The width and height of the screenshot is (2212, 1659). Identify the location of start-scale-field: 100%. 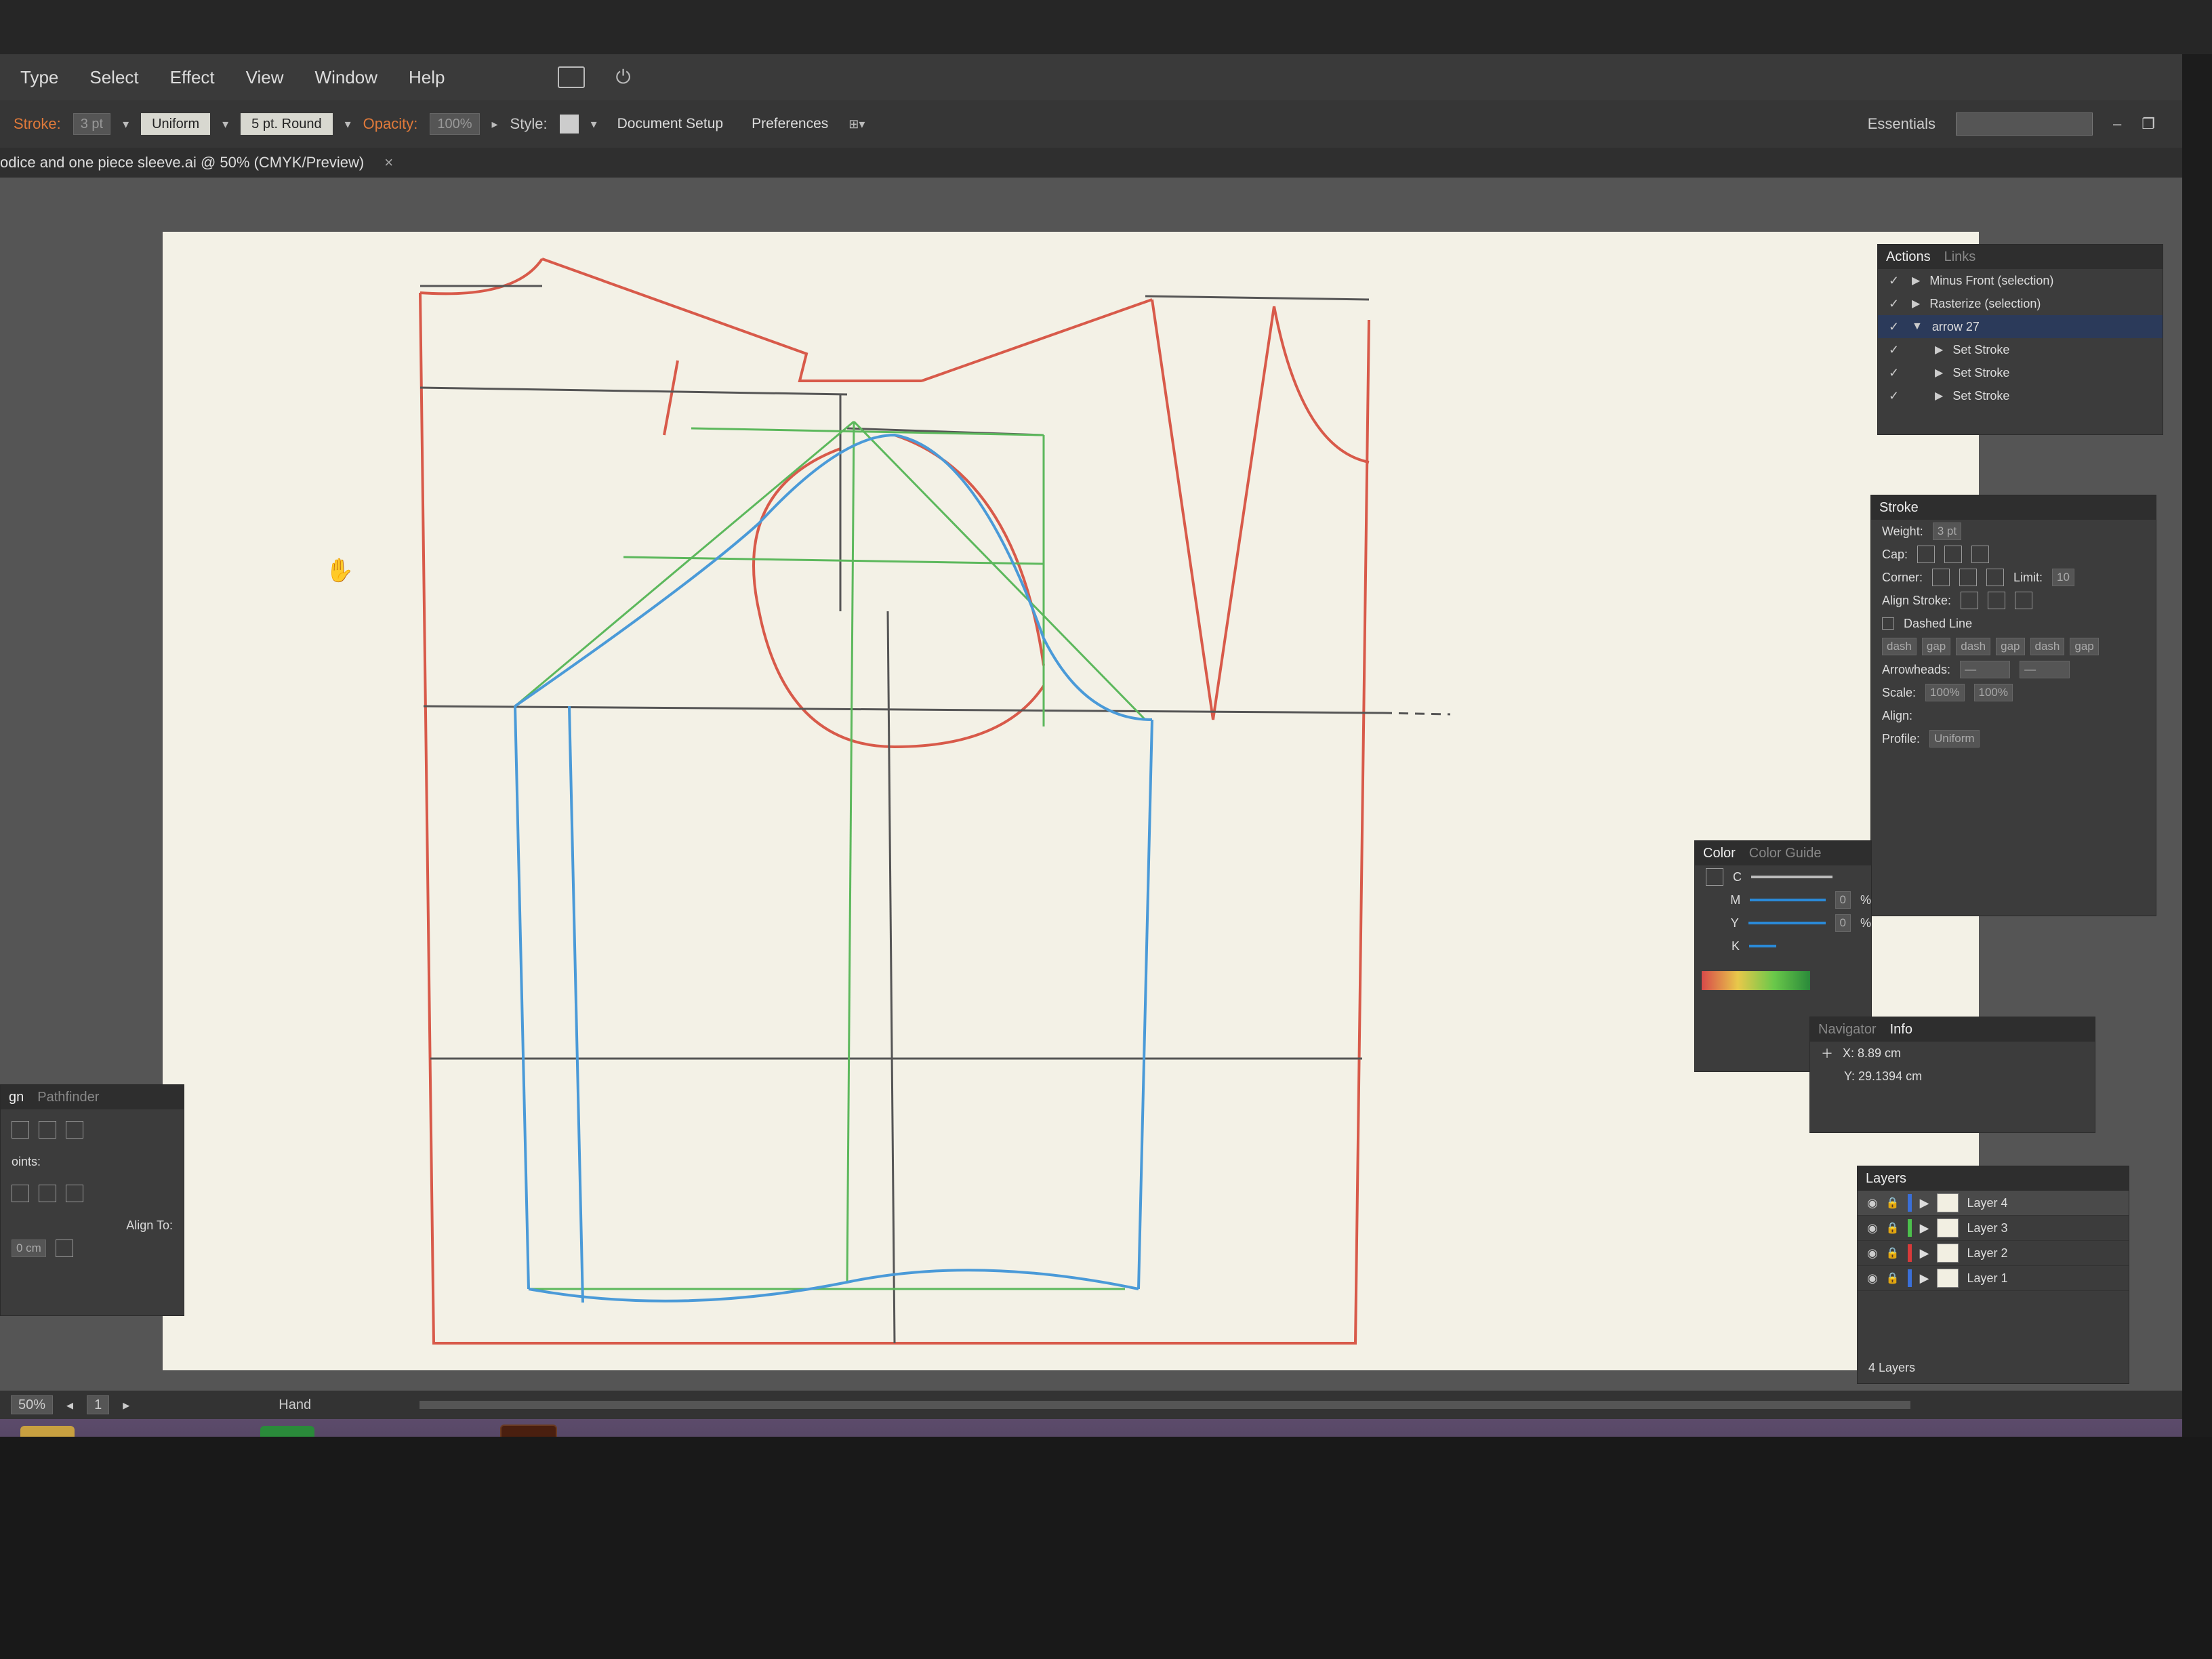
(1945, 692).